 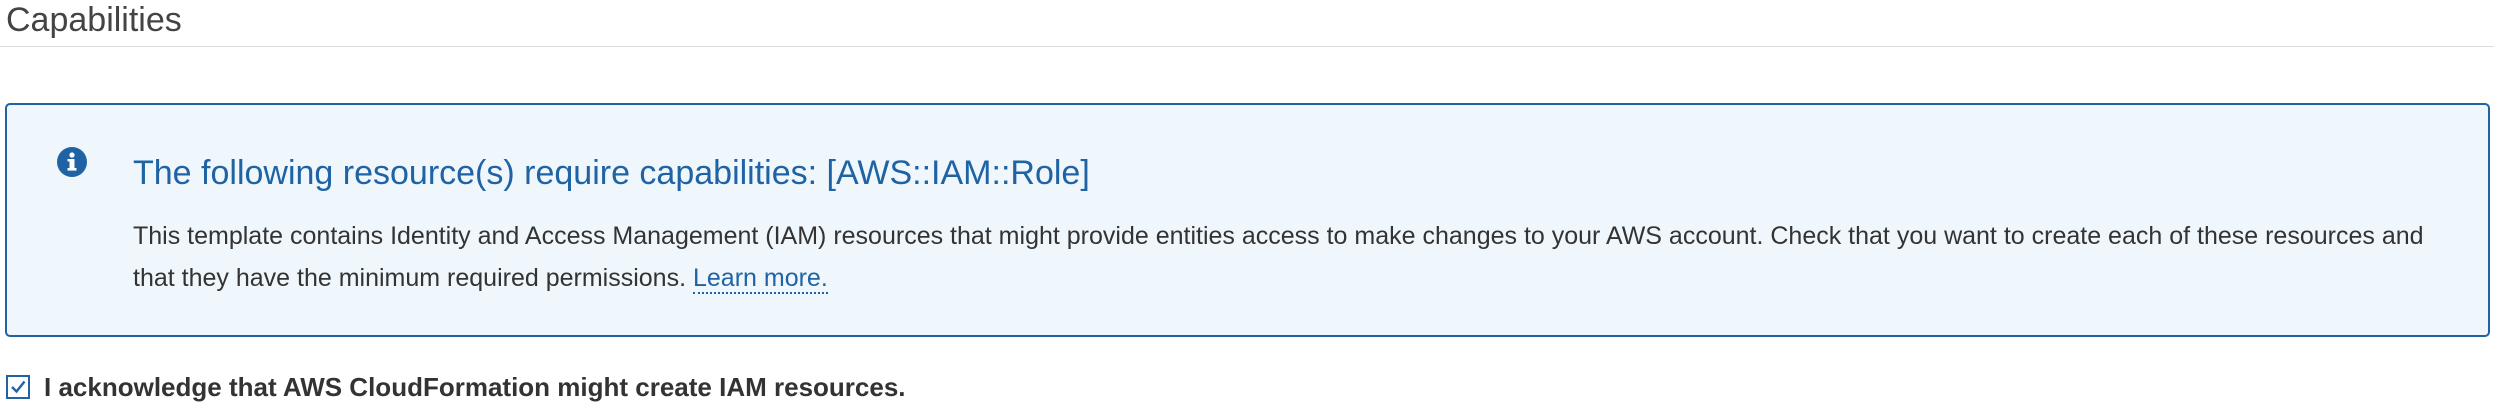 I want to click on checkmark-icon, so click(x=18, y=387).